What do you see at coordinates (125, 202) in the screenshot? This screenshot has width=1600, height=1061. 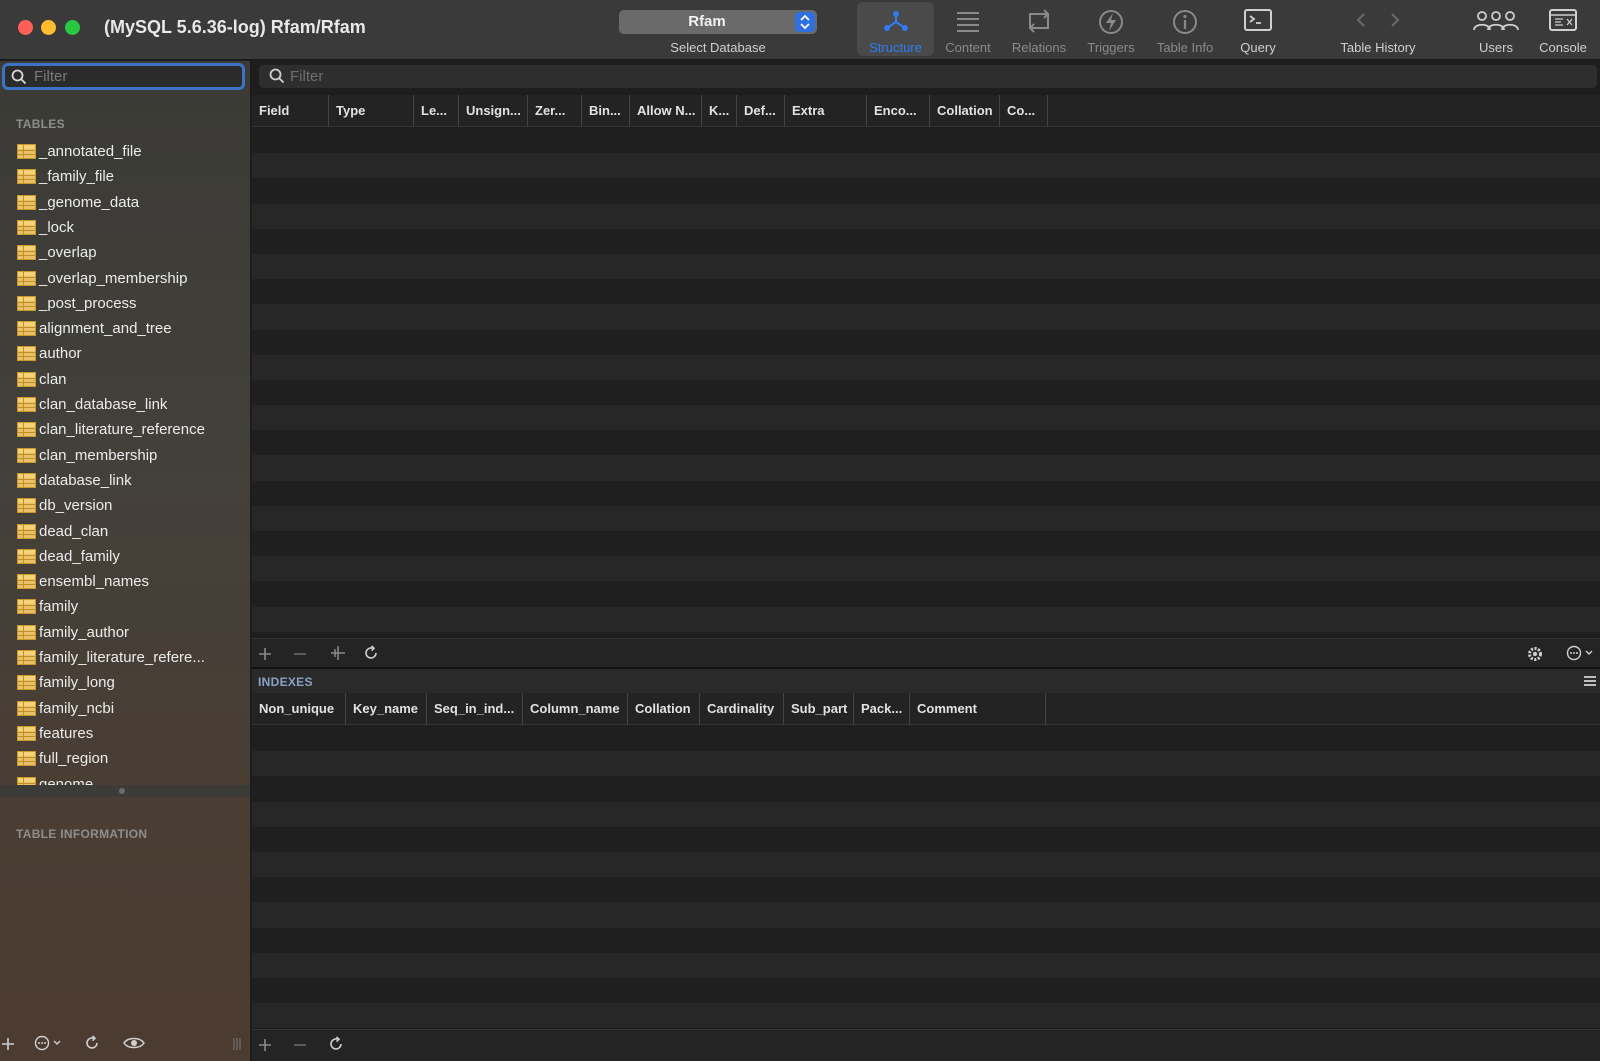 I see `sidebar-table-item: _genome_data` at bounding box center [125, 202].